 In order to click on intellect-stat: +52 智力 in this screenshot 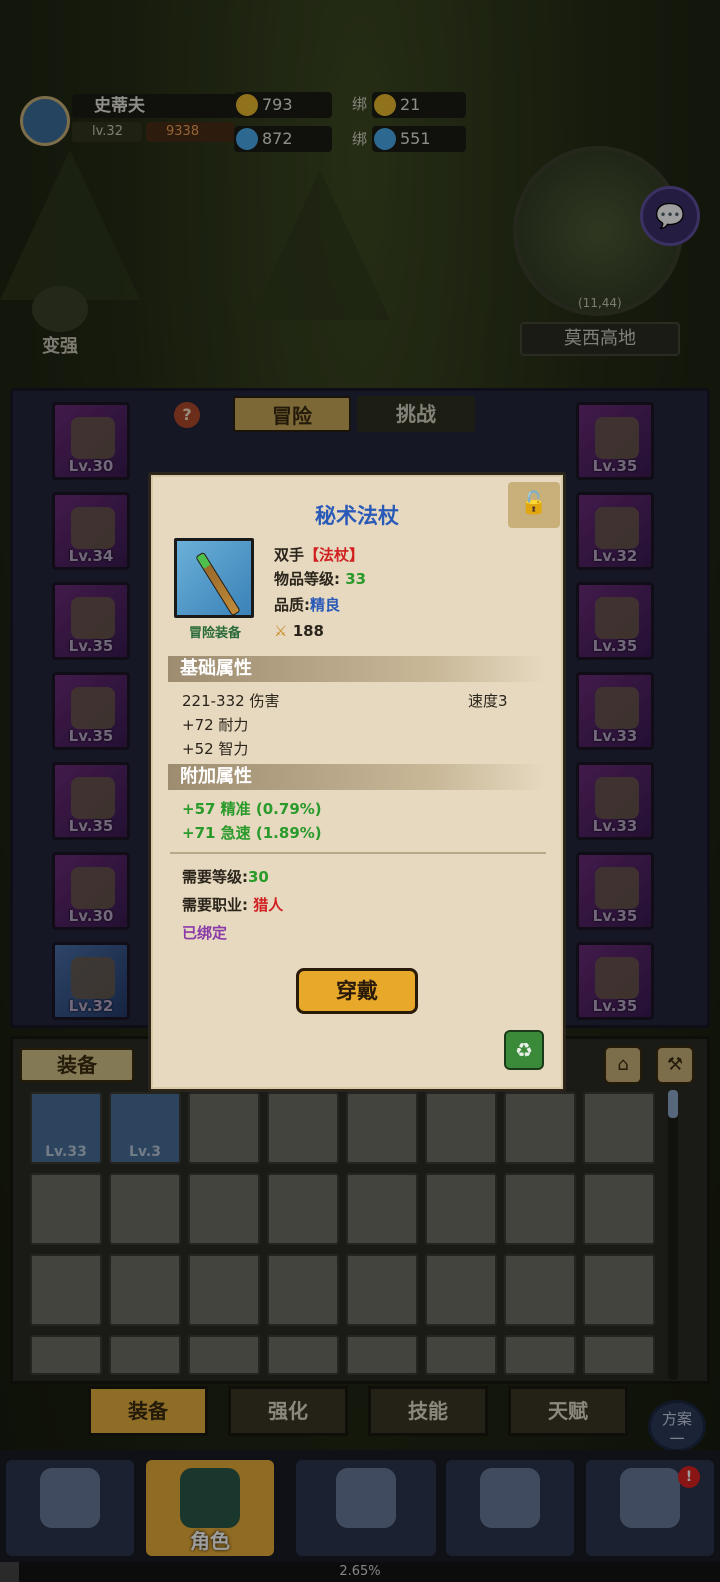, I will do `click(215, 749)`.